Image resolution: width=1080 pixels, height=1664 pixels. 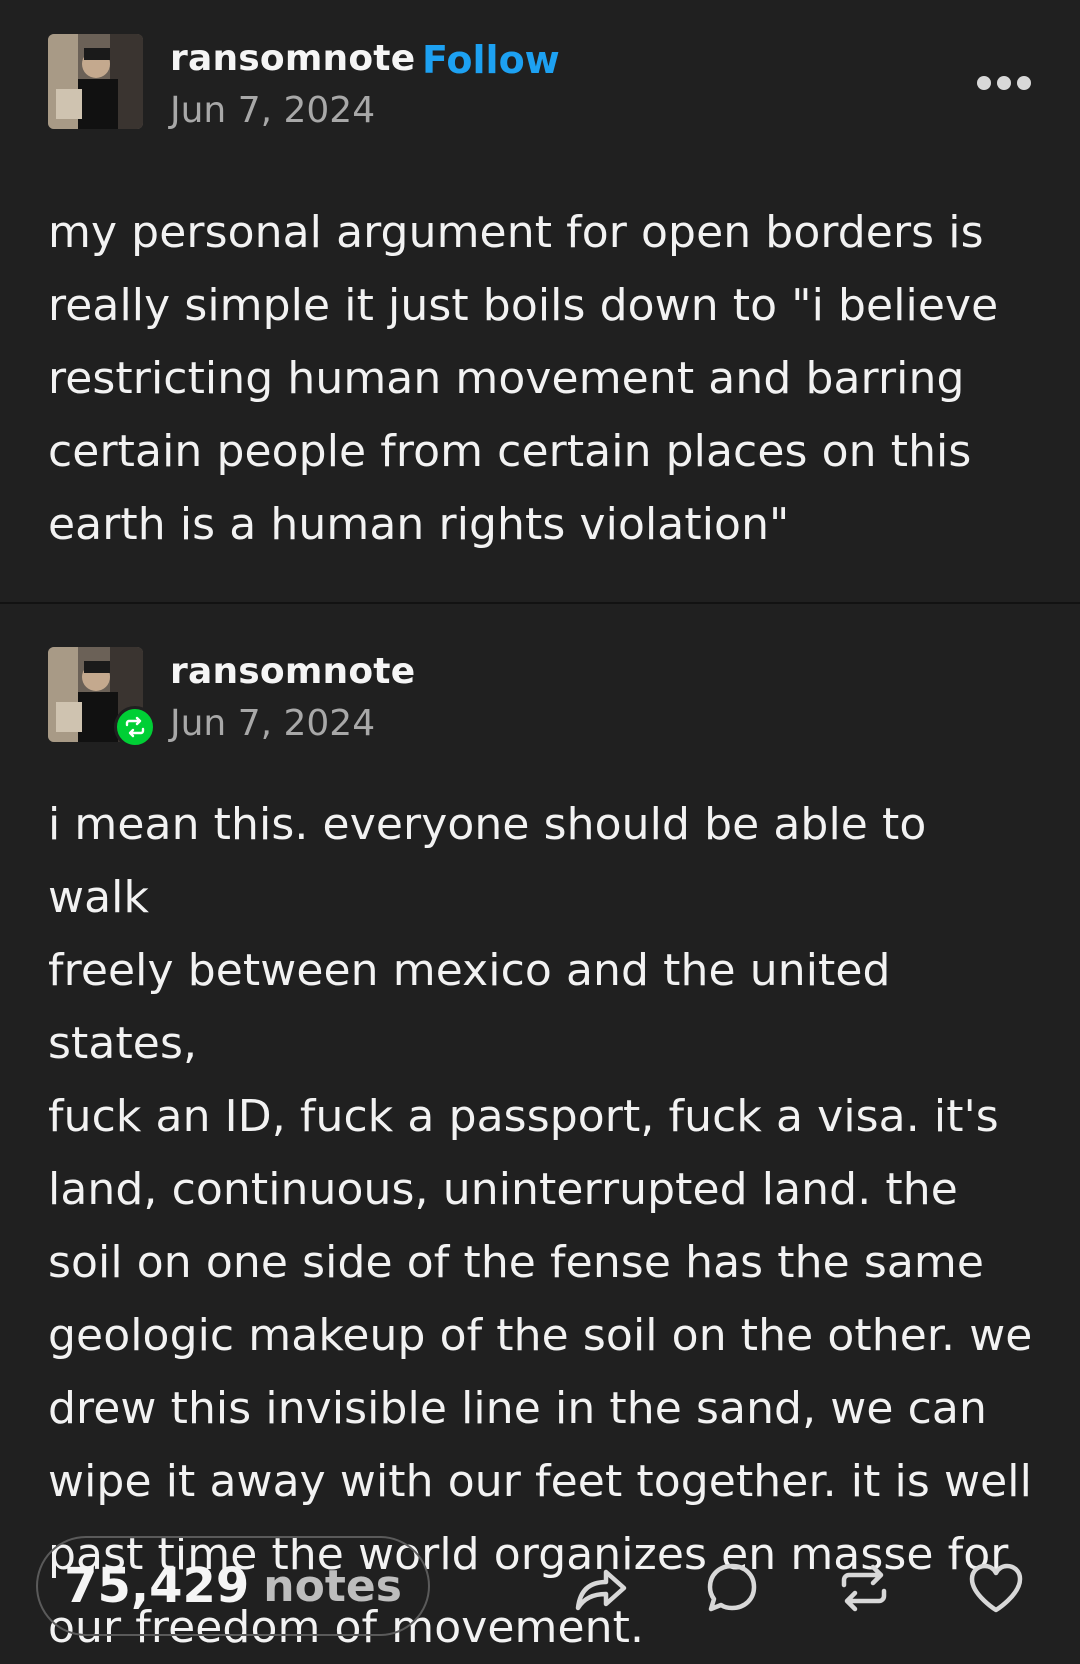 What do you see at coordinates (540, 1589) in the screenshot?
I see `post-footer: 75,429 notes` at bounding box center [540, 1589].